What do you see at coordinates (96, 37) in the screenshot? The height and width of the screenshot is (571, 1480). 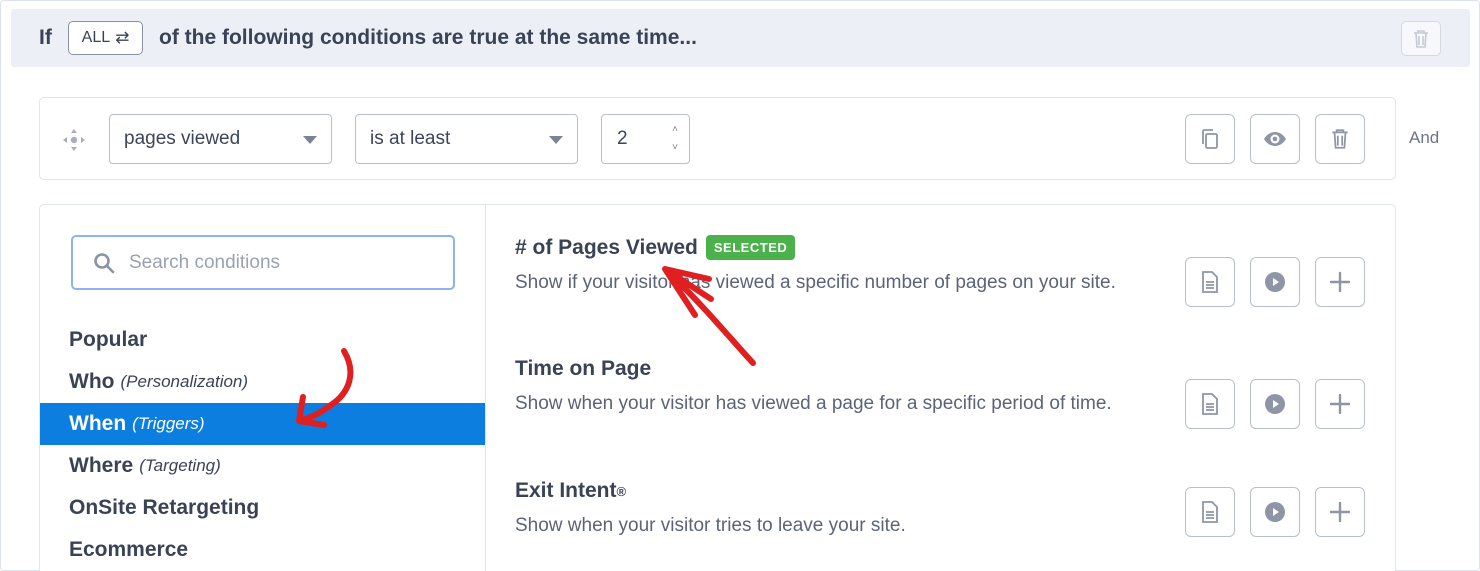 I see `toggle-label: ALL` at bounding box center [96, 37].